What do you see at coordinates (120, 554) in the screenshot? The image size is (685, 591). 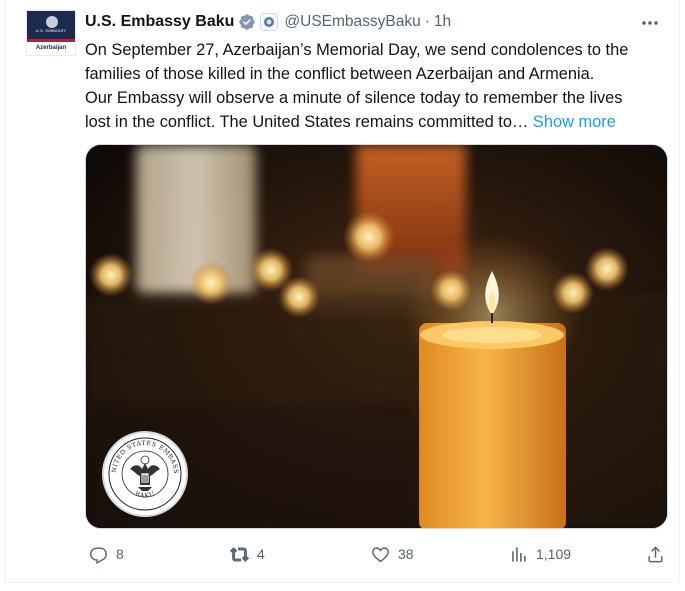 I see `reply-count: 8` at bounding box center [120, 554].